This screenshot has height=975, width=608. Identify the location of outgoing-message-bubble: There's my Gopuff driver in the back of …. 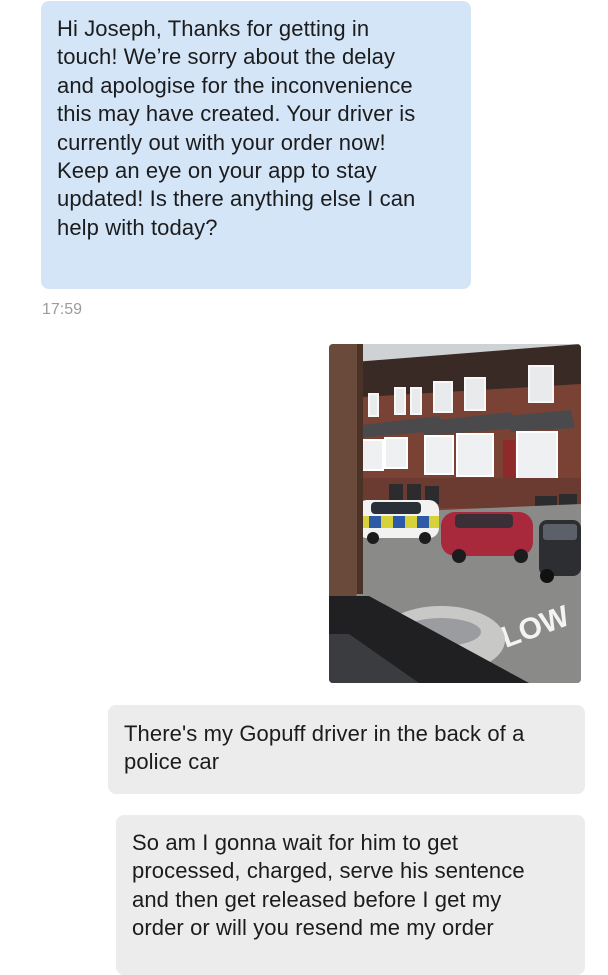
(346, 749).